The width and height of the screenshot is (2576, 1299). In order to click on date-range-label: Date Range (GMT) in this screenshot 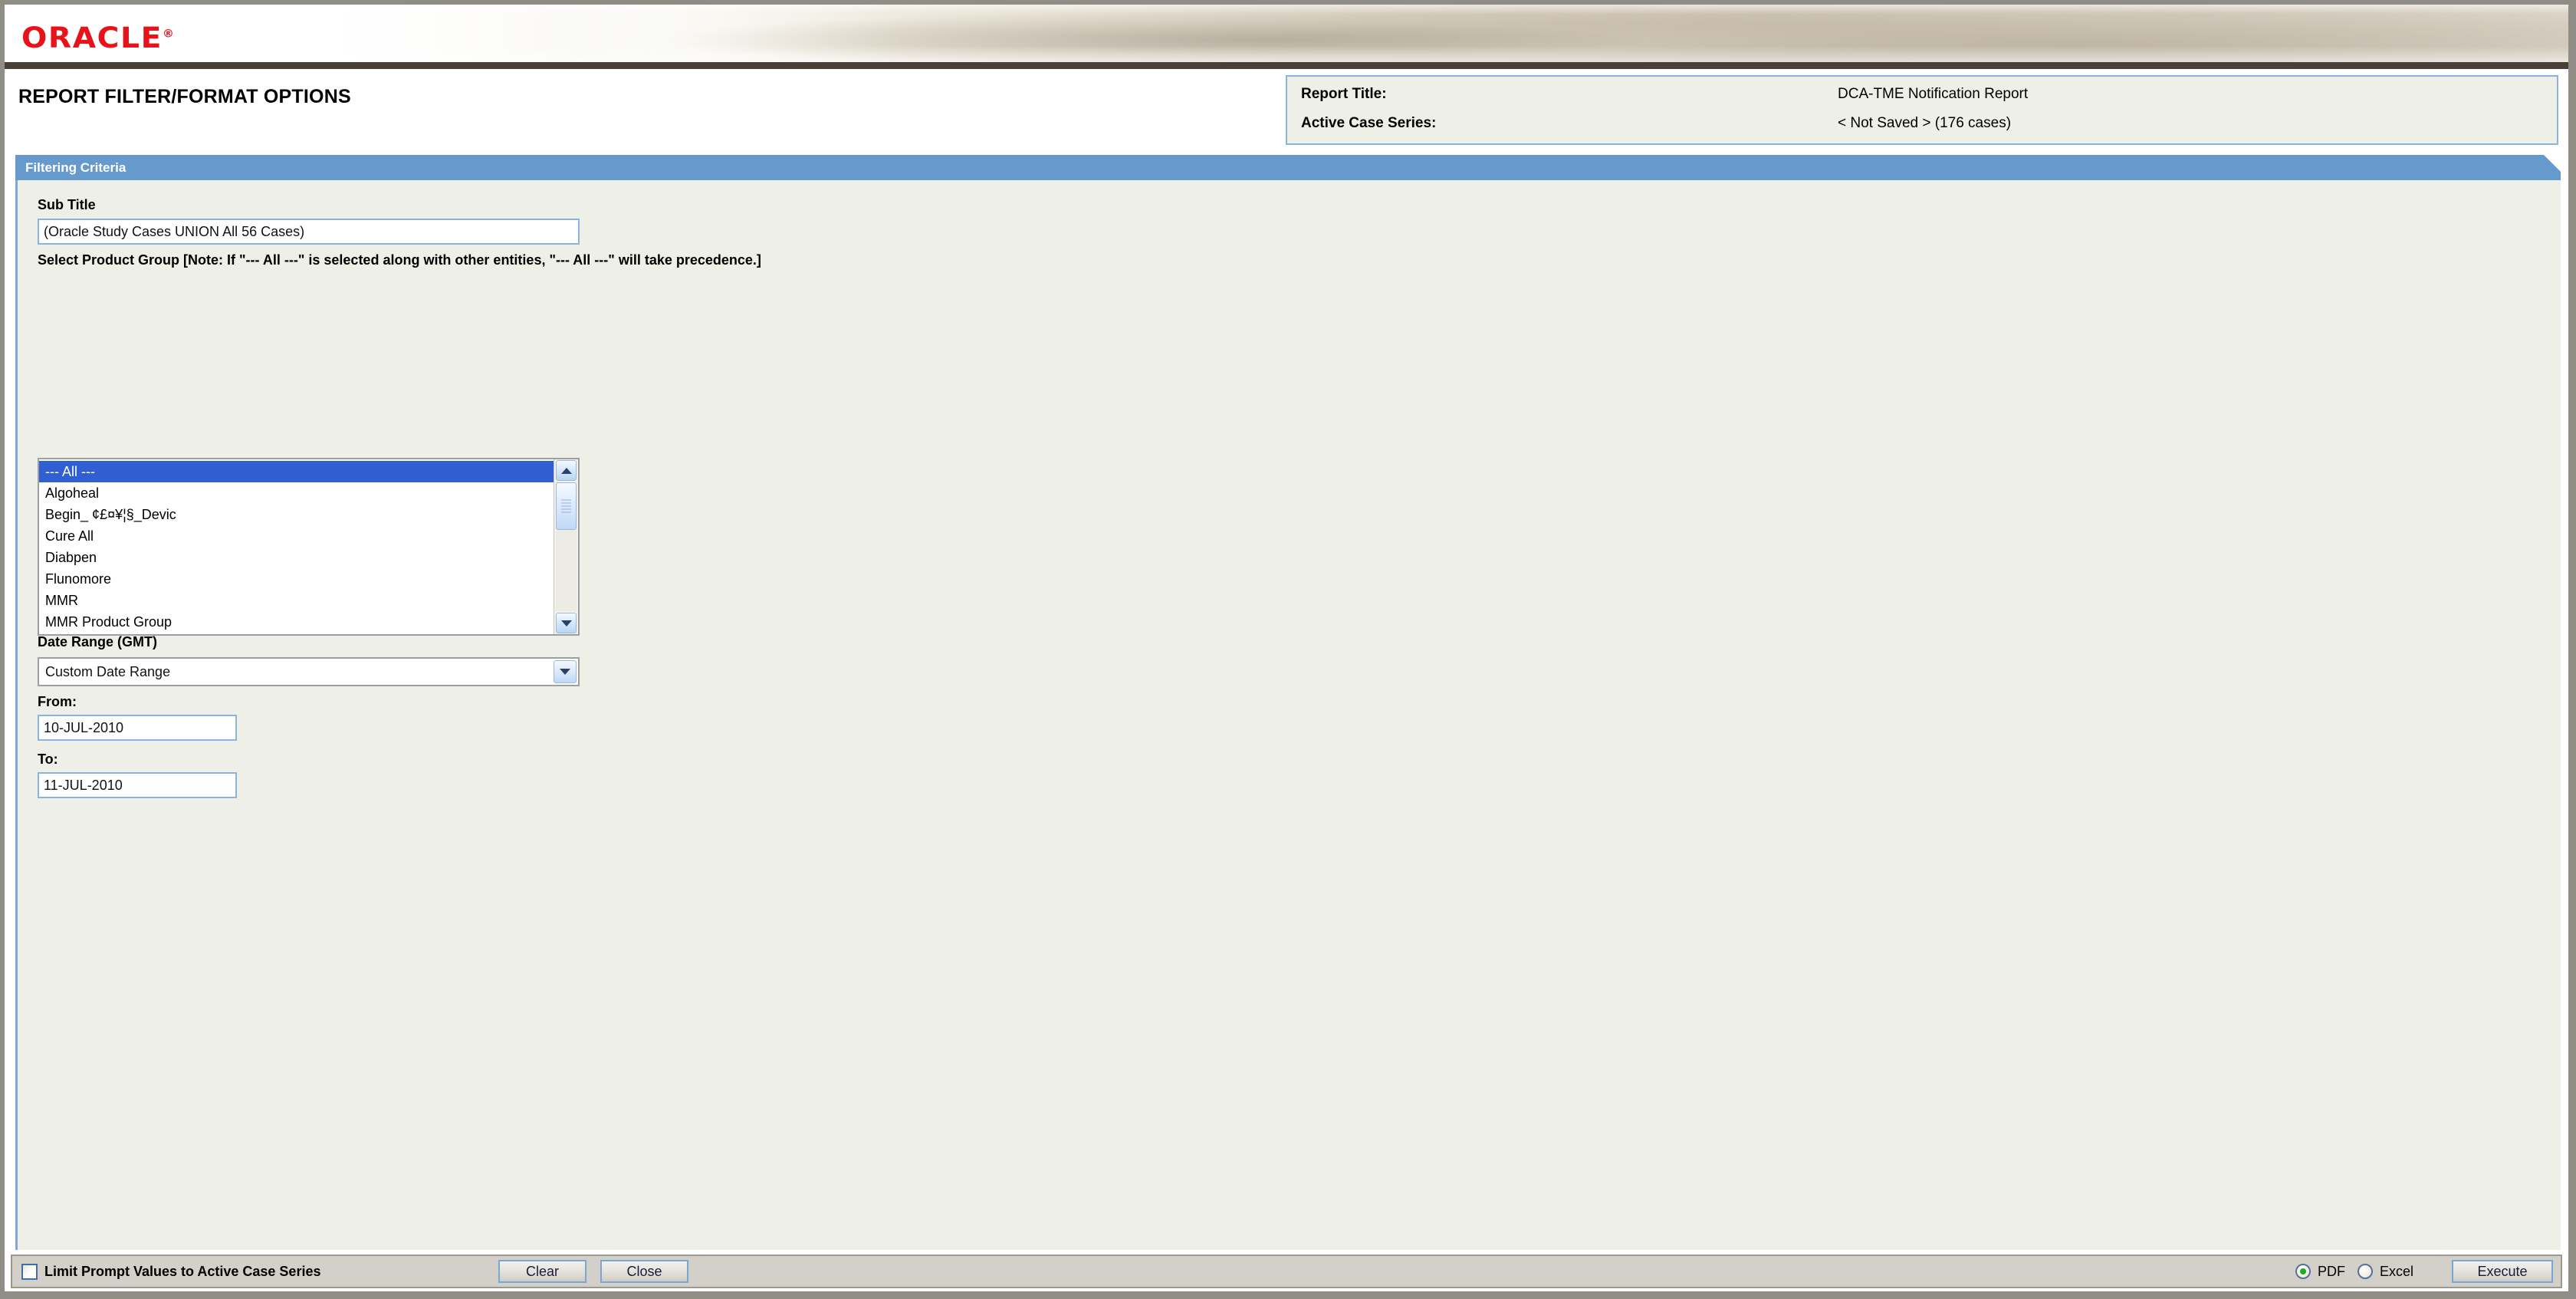, I will do `click(98, 642)`.